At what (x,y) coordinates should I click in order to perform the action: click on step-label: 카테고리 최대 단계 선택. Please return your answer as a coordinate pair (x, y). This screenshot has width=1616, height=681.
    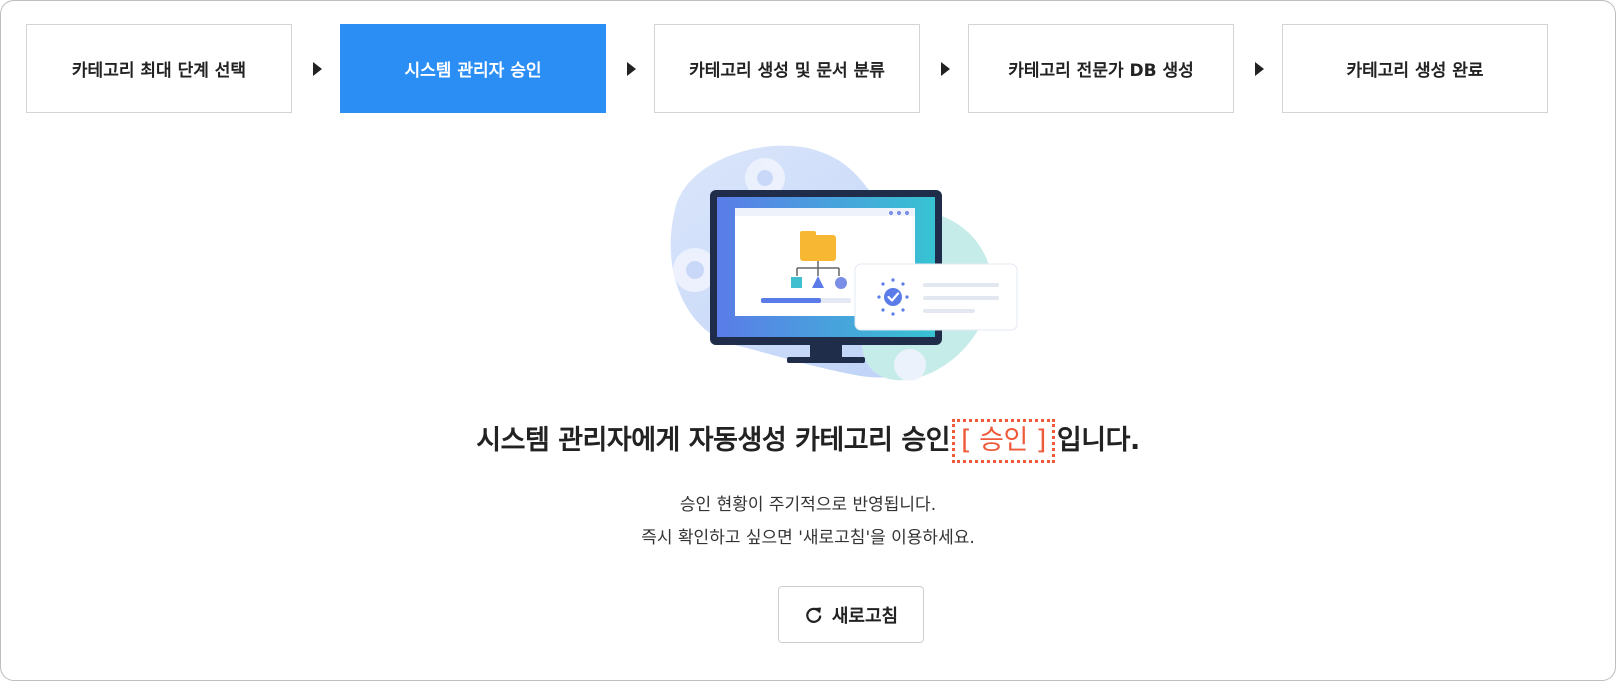
    Looking at the image, I should click on (159, 71).